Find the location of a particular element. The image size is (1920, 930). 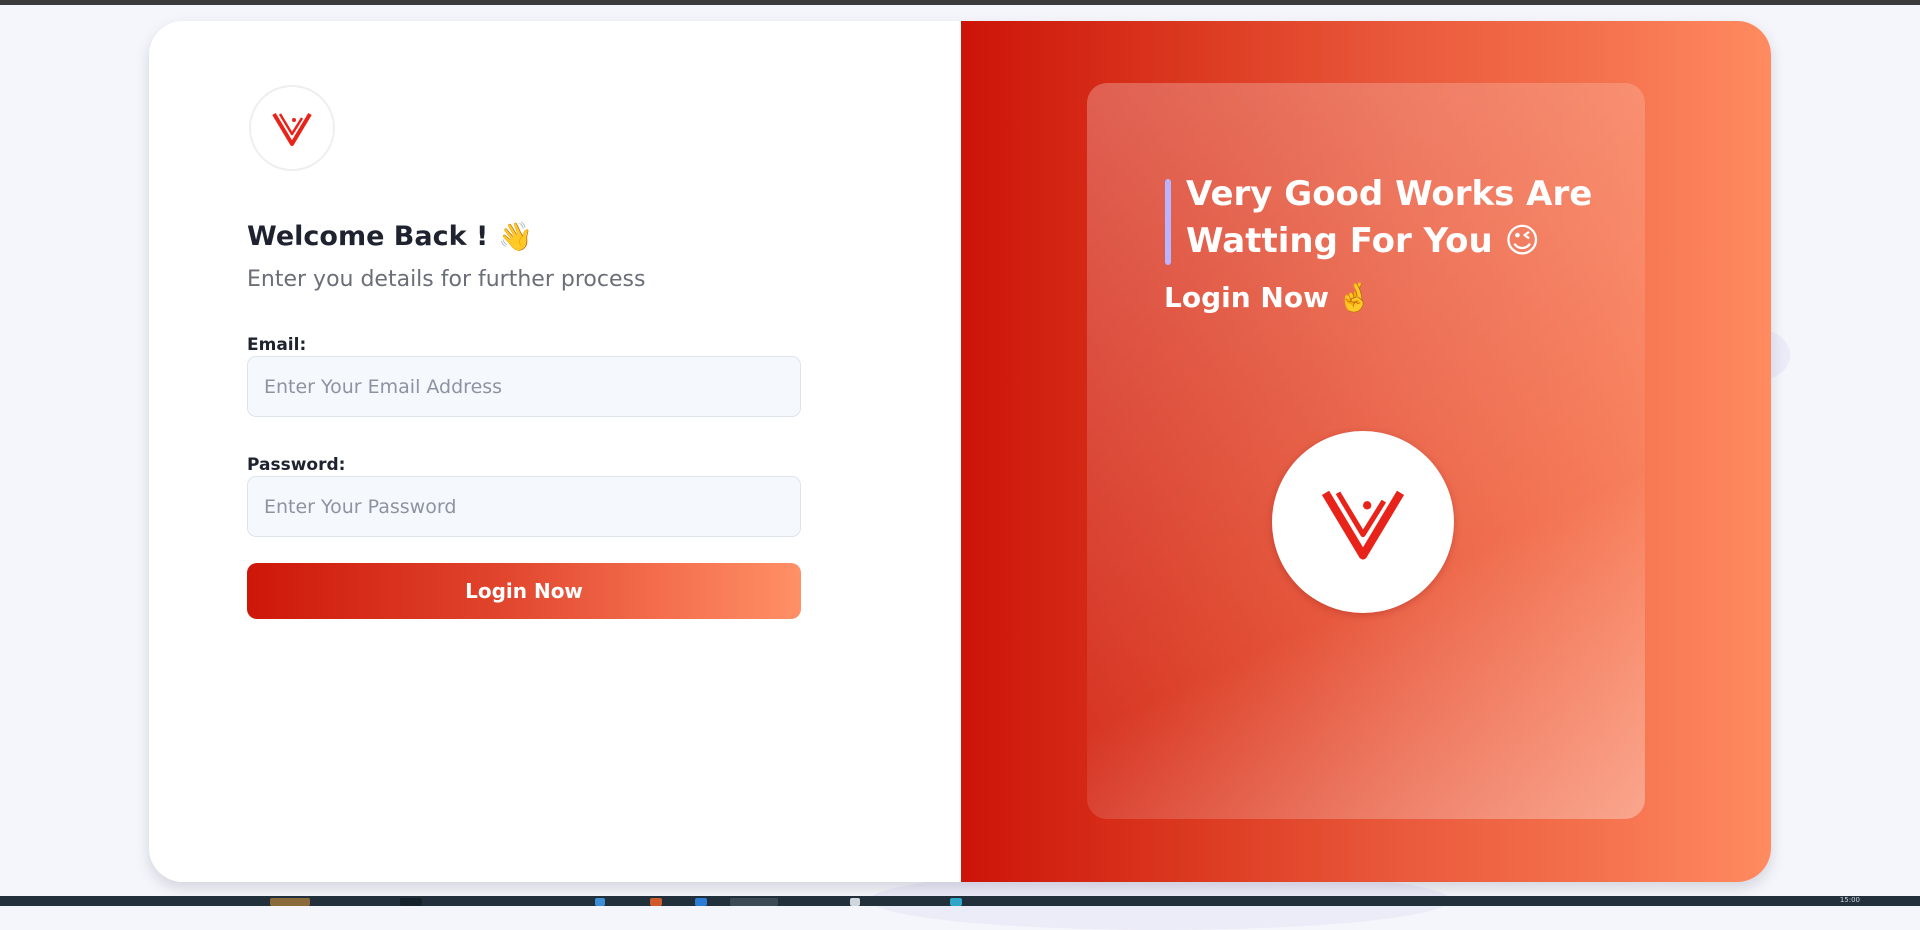

taskbar-clock: 15:00 is located at coordinates (1850, 900).